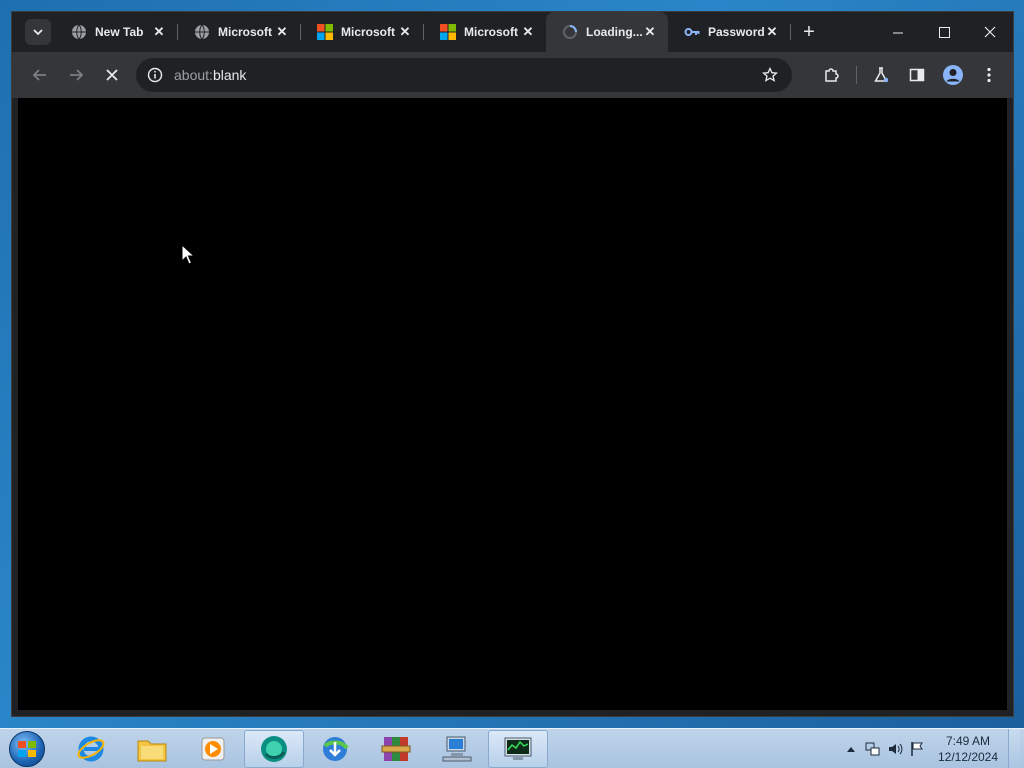 Image resolution: width=1024 pixels, height=768 pixels. I want to click on chevron-up-icon, so click(851, 749).